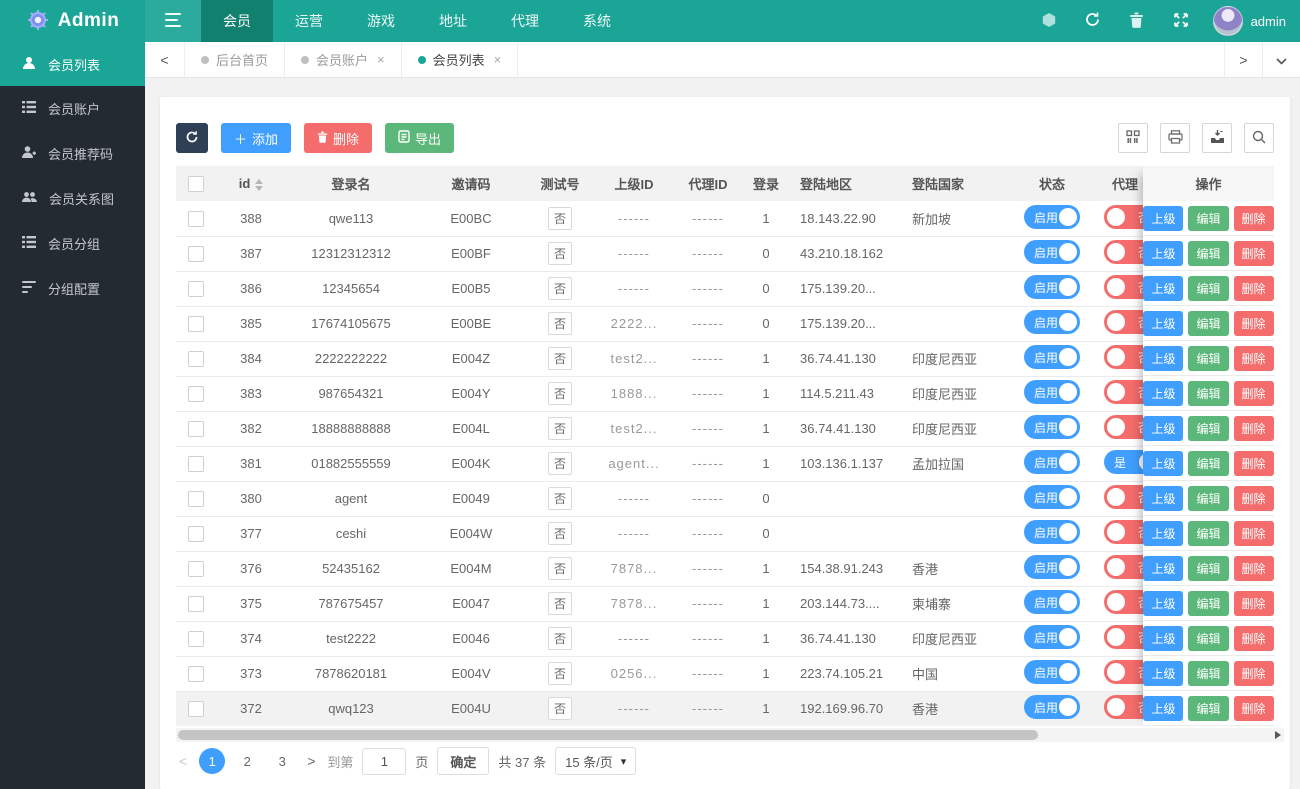  Describe the element at coordinates (420, 138) in the screenshot. I see `export-button: 导出` at that location.